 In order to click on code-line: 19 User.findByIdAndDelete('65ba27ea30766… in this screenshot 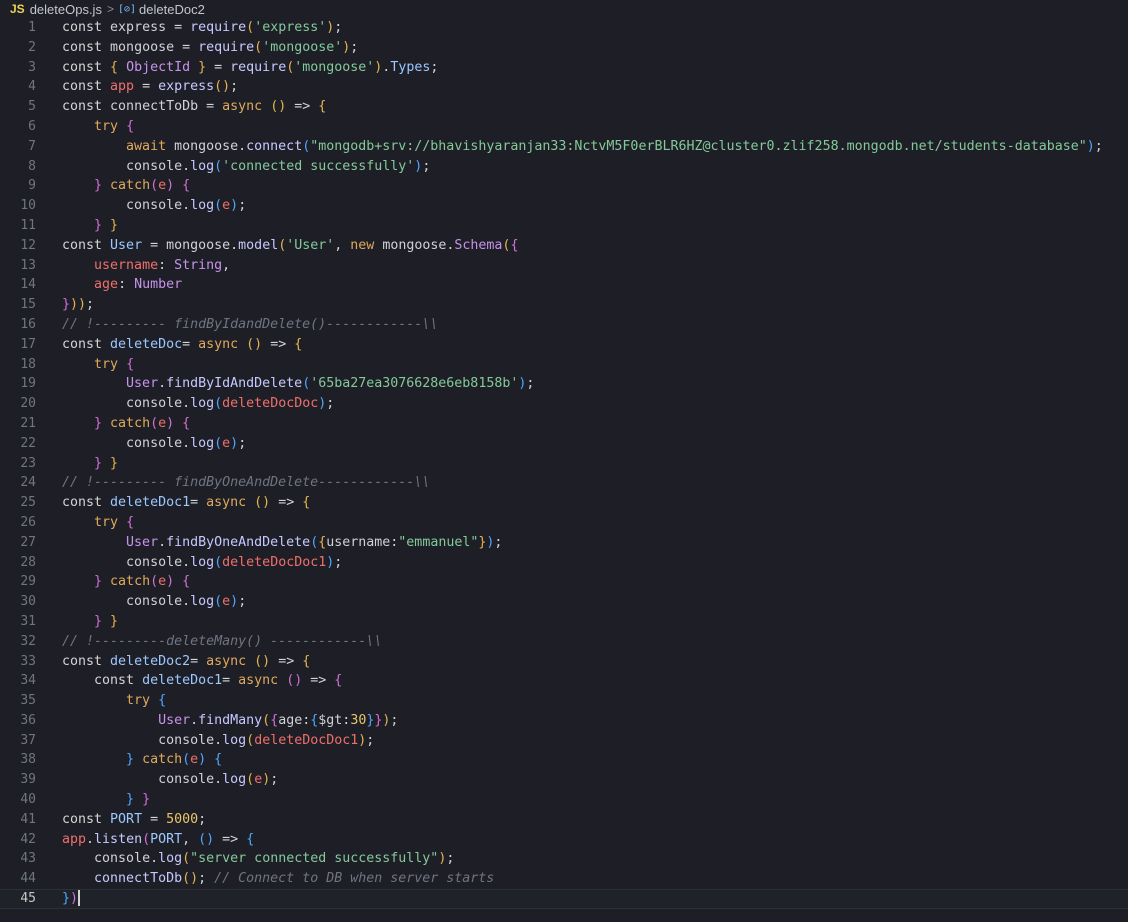, I will do `click(564, 384)`.